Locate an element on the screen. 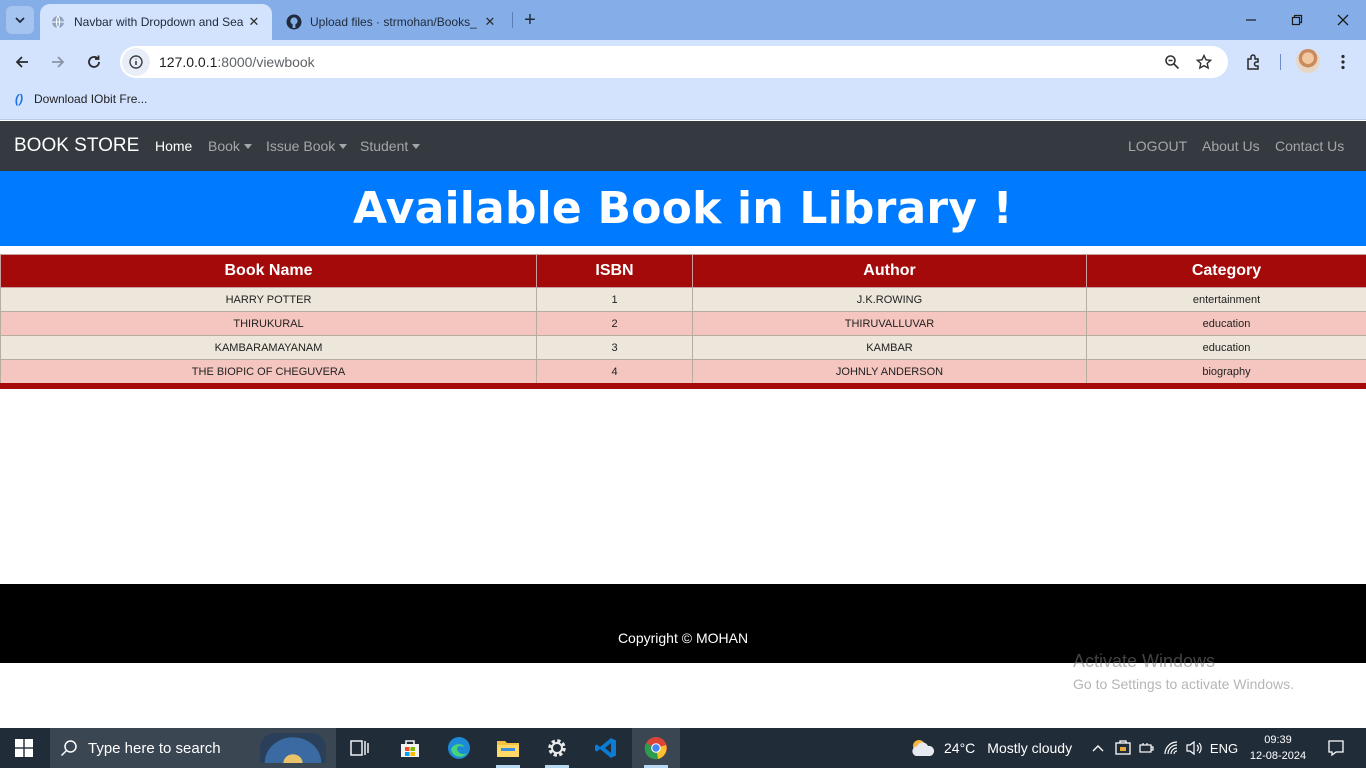 The image size is (1366, 768). file-explorer-button is located at coordinates (508, 748).